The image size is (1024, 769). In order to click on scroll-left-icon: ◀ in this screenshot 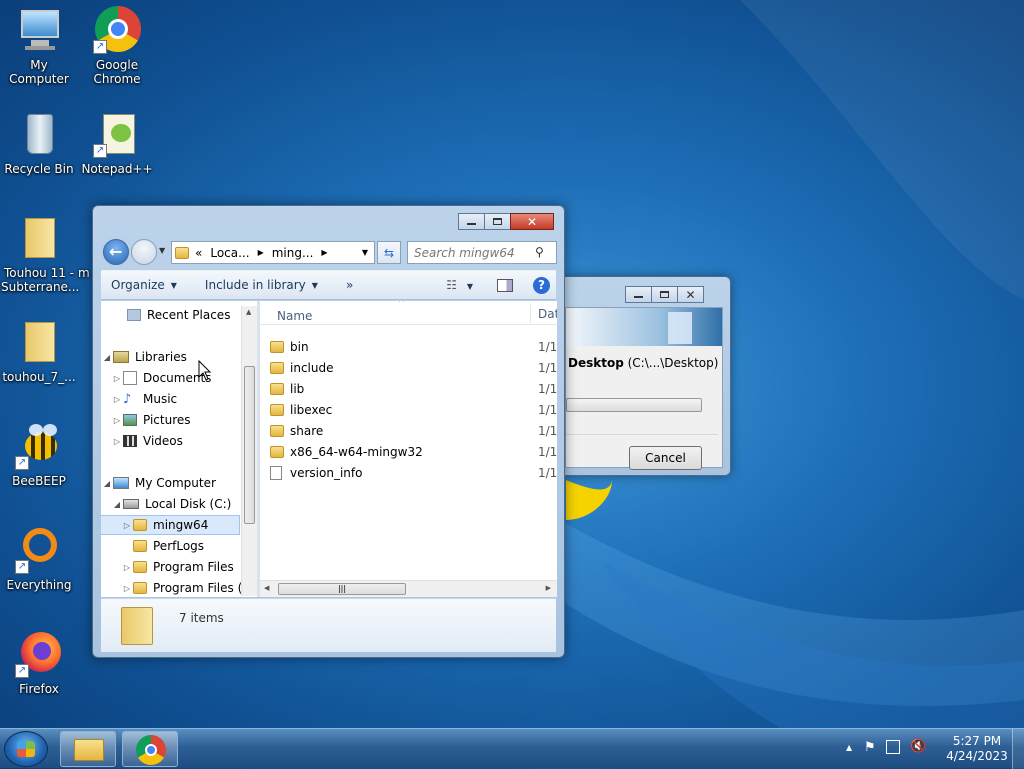, I will do `click(266, 588)`.